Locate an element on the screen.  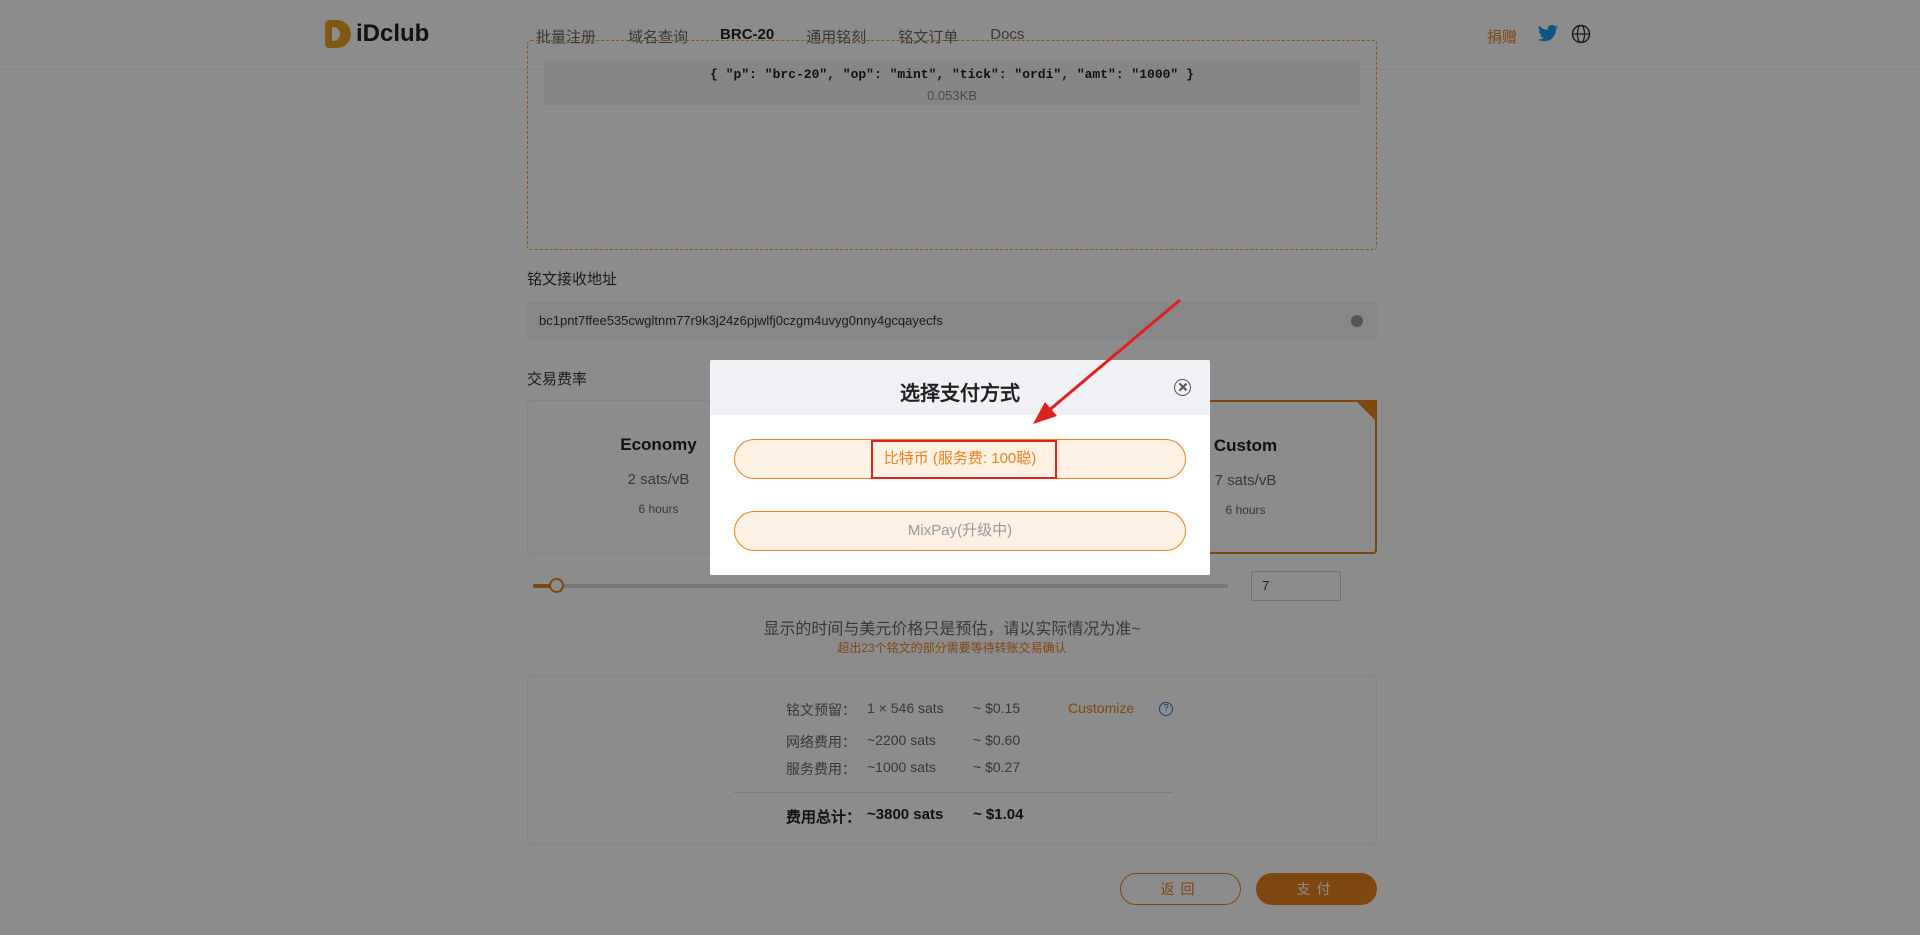
modal-header: 选择支付方式 is located at coordinates (960, 387).